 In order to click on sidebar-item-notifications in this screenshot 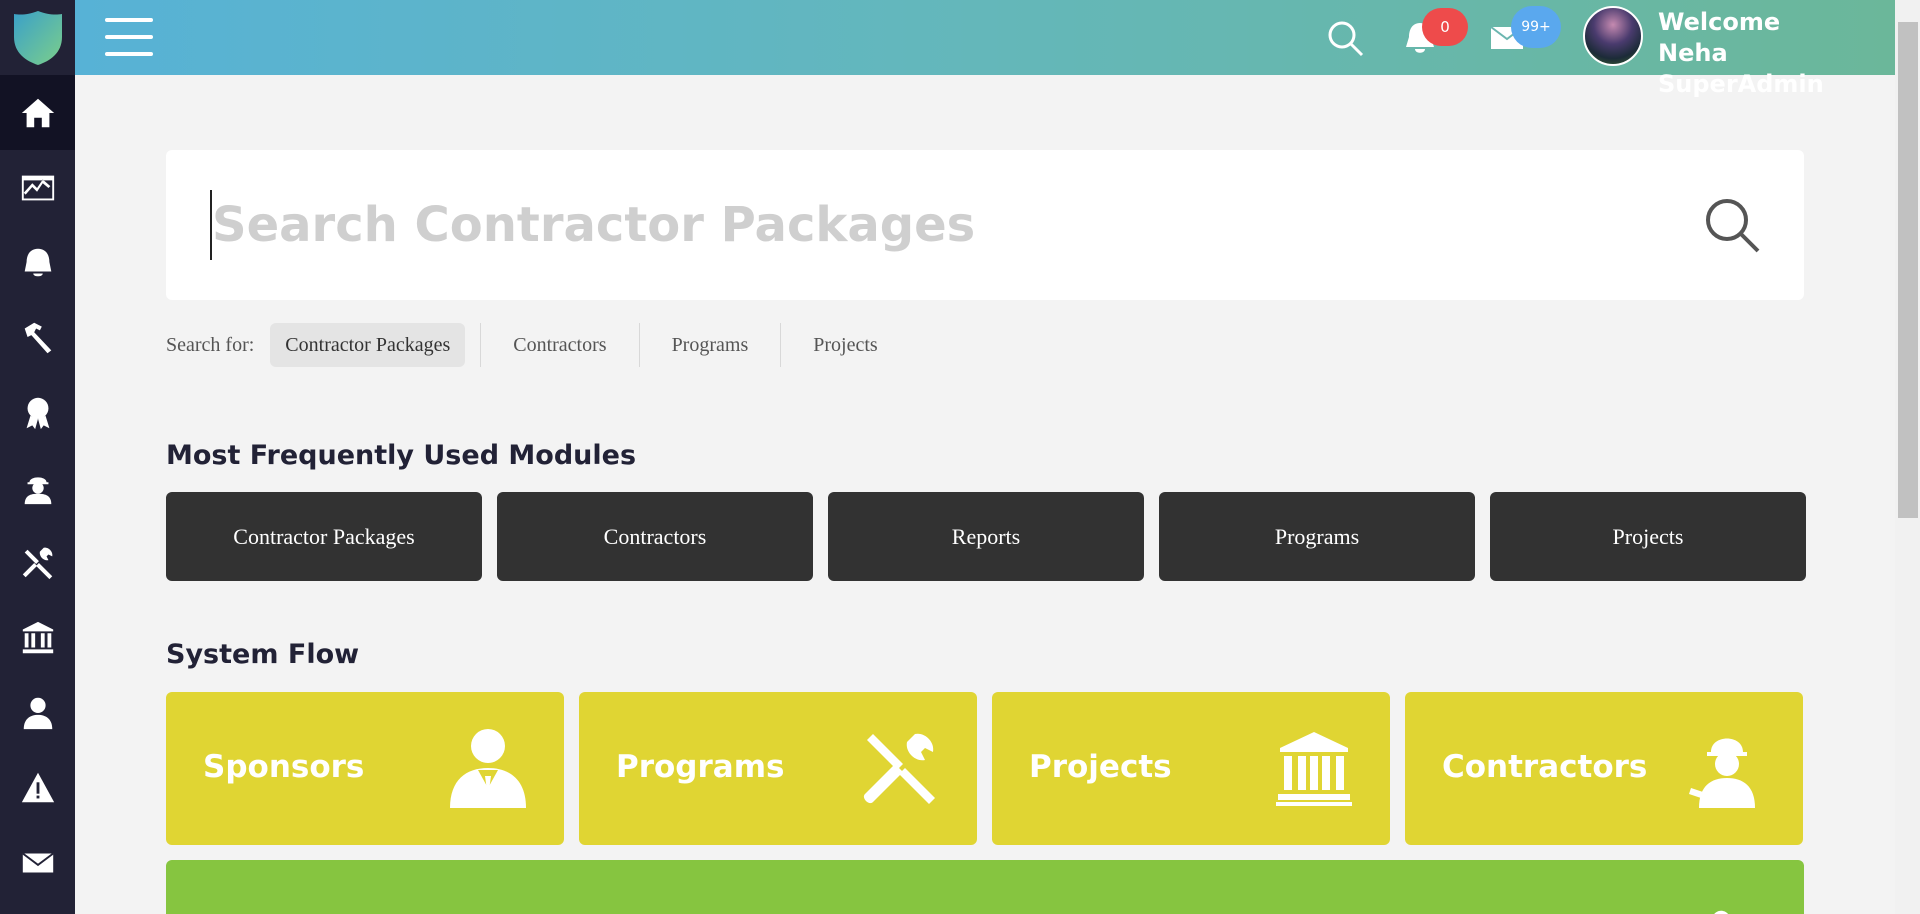, I will do `click(37, 262)`.